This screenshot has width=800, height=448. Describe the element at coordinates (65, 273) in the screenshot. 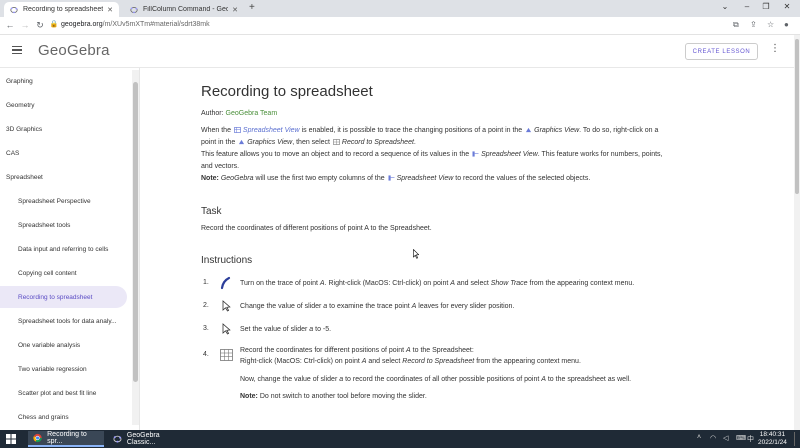

I see `sidebar-item: Copying cell content` at that location.